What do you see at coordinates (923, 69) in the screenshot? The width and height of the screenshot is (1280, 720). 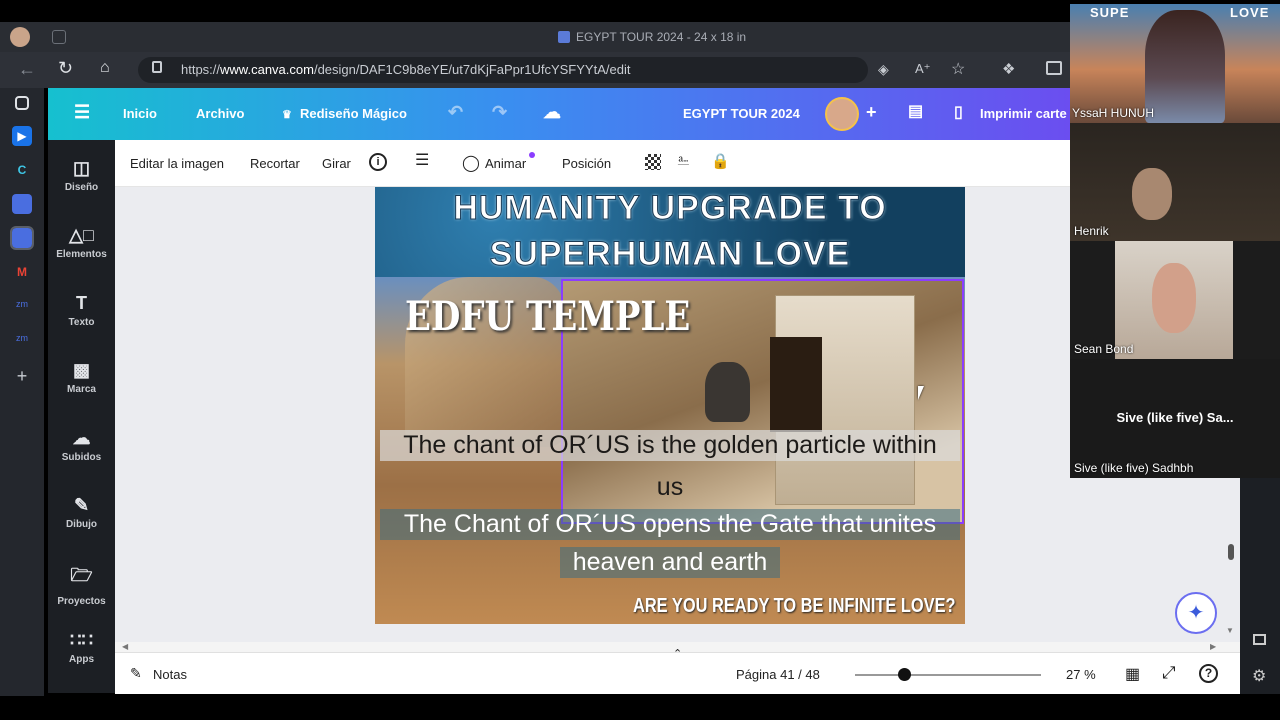 I see `read-aloud-icon: A⁺` at bounding box center [923, 69].